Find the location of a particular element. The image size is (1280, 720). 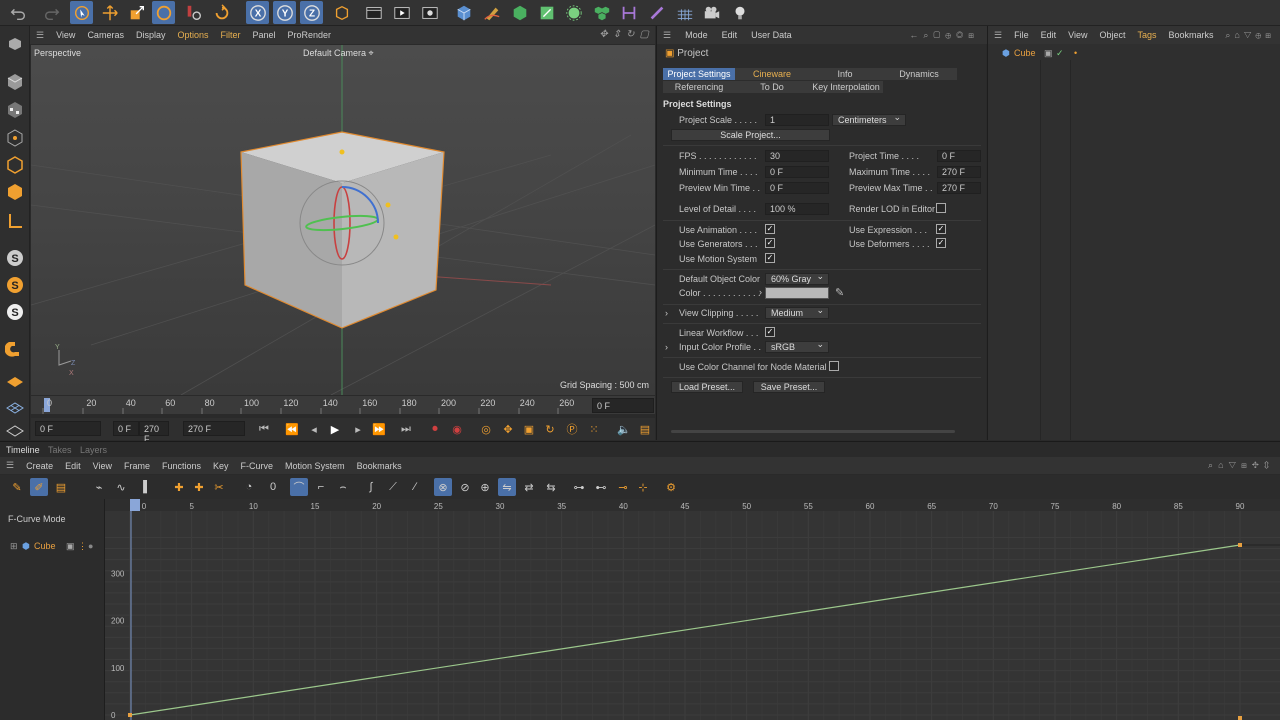

points-mode-icon is located at coordinates (15, 138).